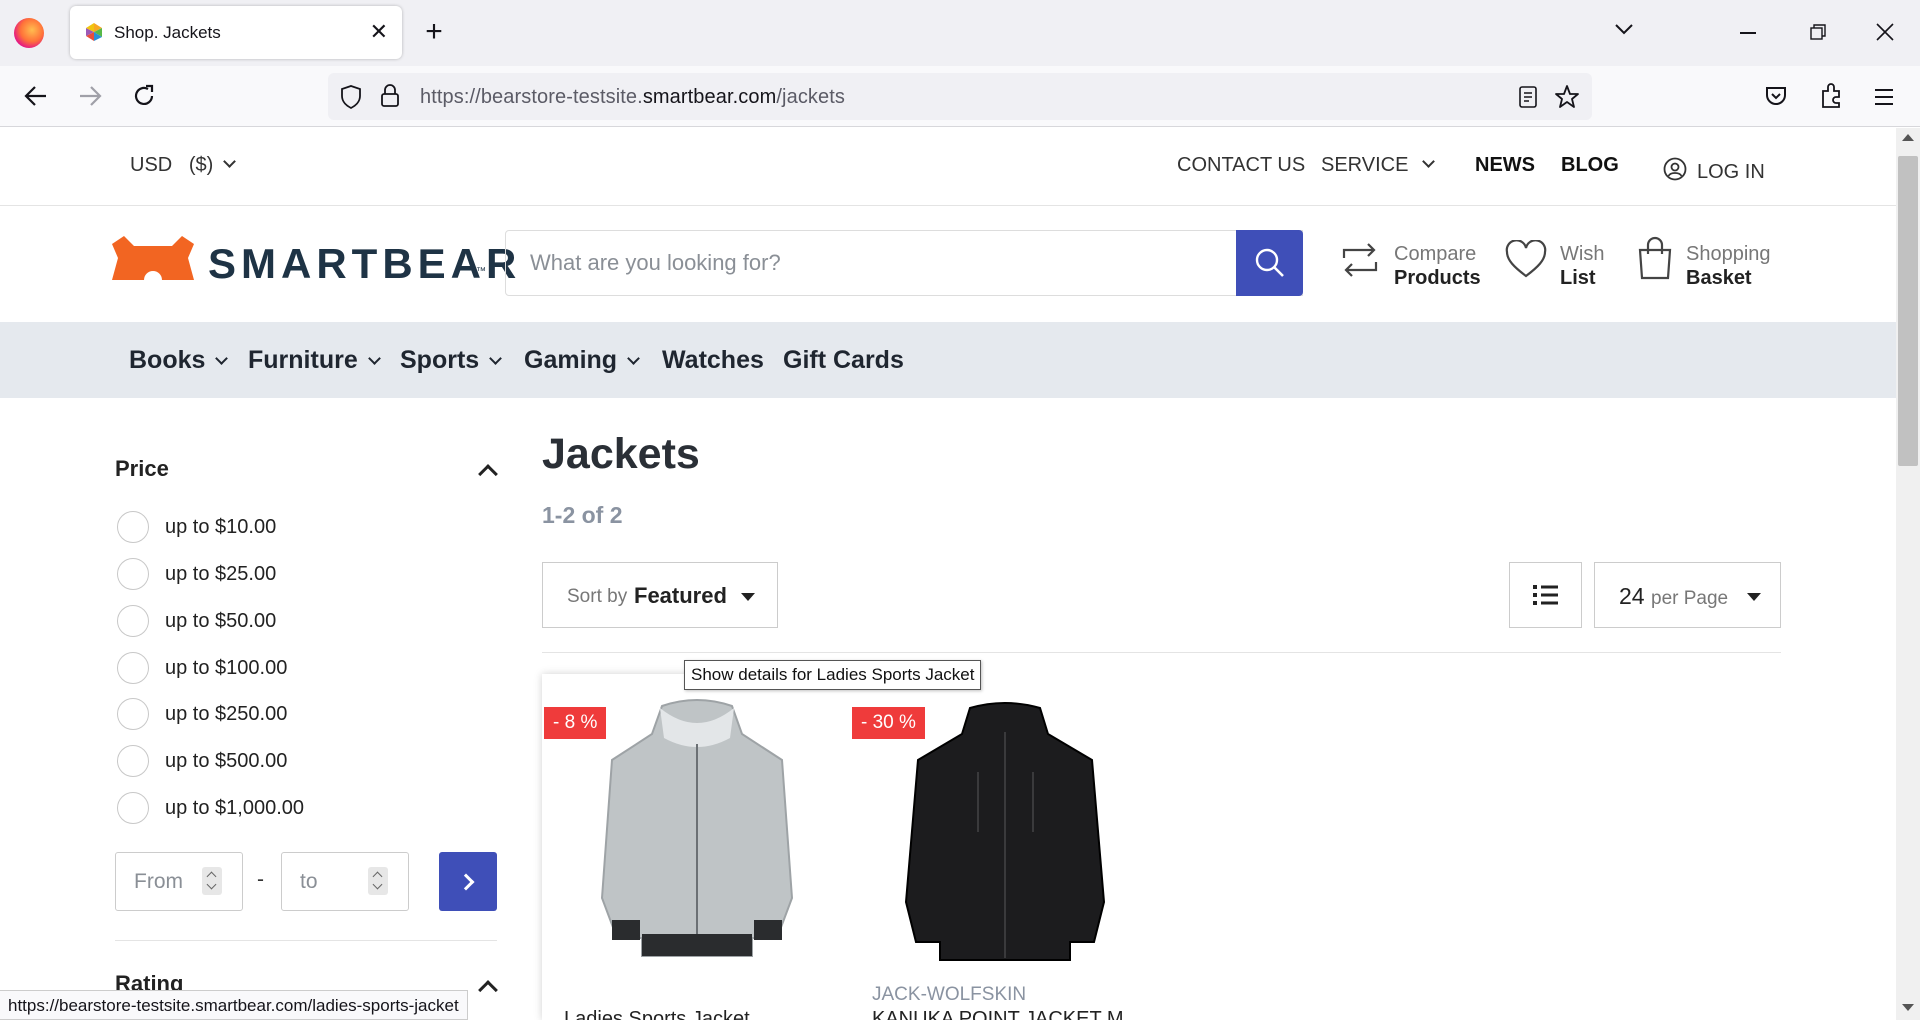  I want to click on close-window-icon, so click(1885, 34).